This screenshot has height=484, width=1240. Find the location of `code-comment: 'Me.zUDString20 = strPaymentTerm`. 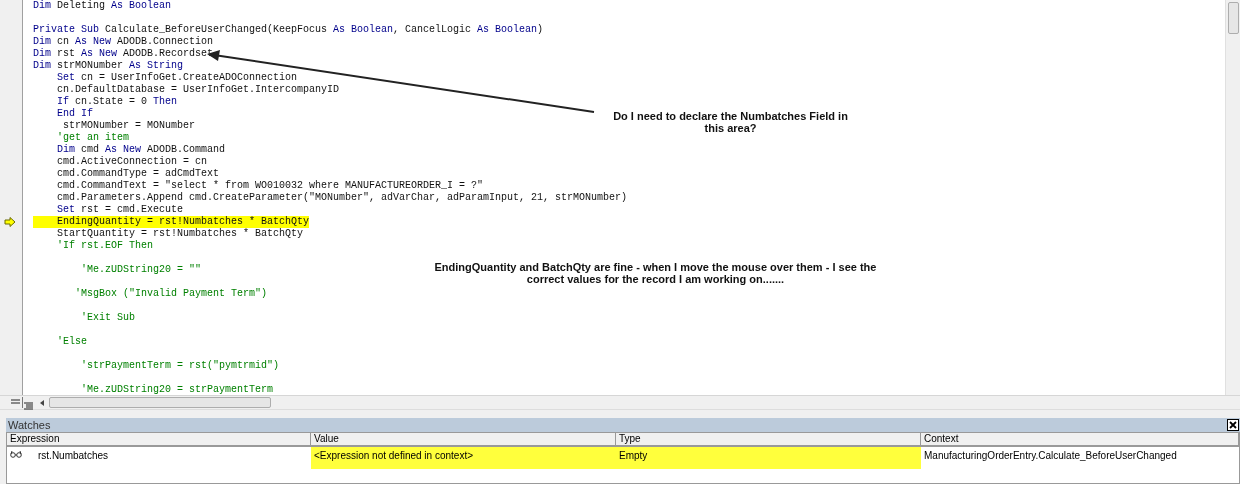

code-comment: 'Me.zUDString20 = strPaymentTerm is located at coordinates (177, 389).